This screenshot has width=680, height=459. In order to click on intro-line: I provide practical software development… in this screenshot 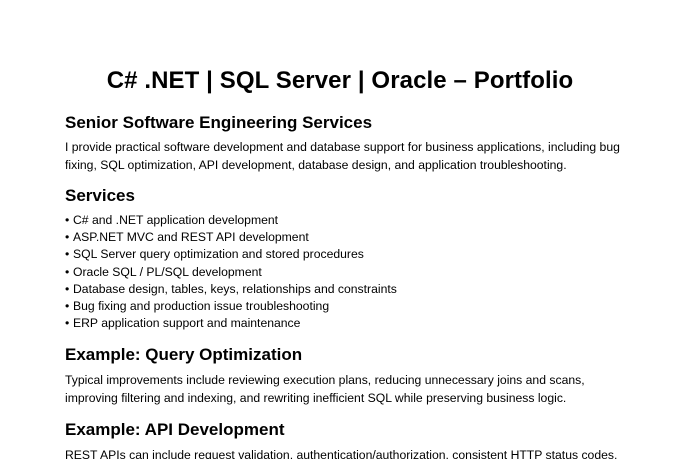, I will do `click(342, 147)`.